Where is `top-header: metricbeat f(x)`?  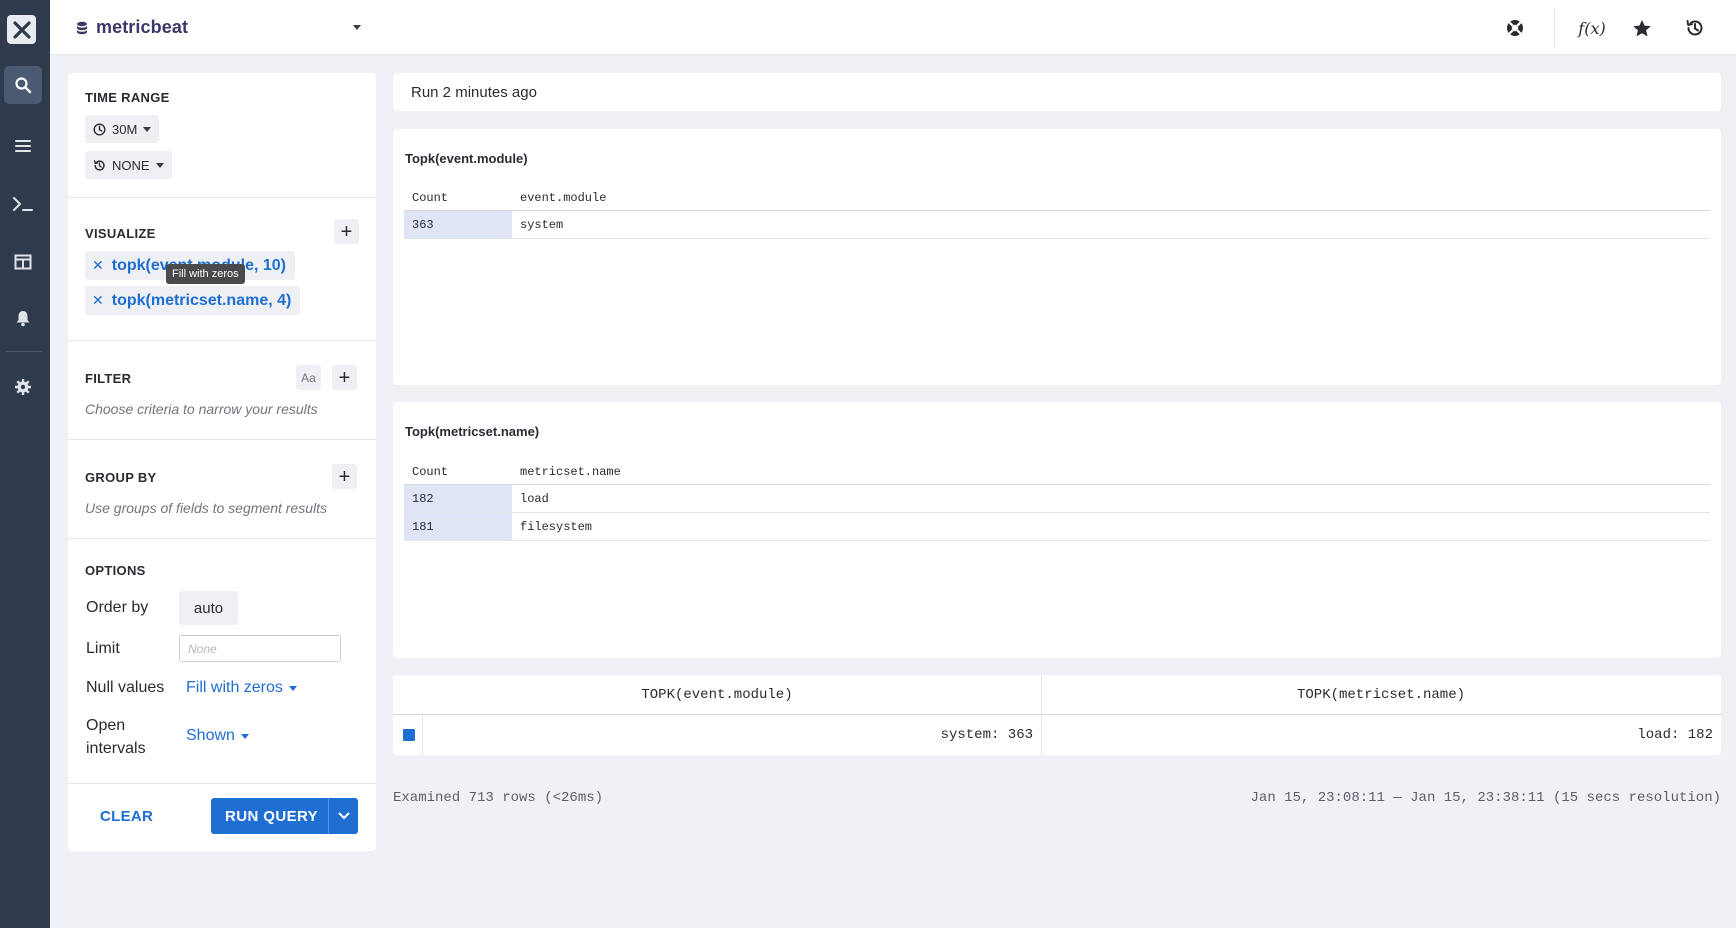
top-header: metricbeat f(x) is located at coordinates (893, 27).